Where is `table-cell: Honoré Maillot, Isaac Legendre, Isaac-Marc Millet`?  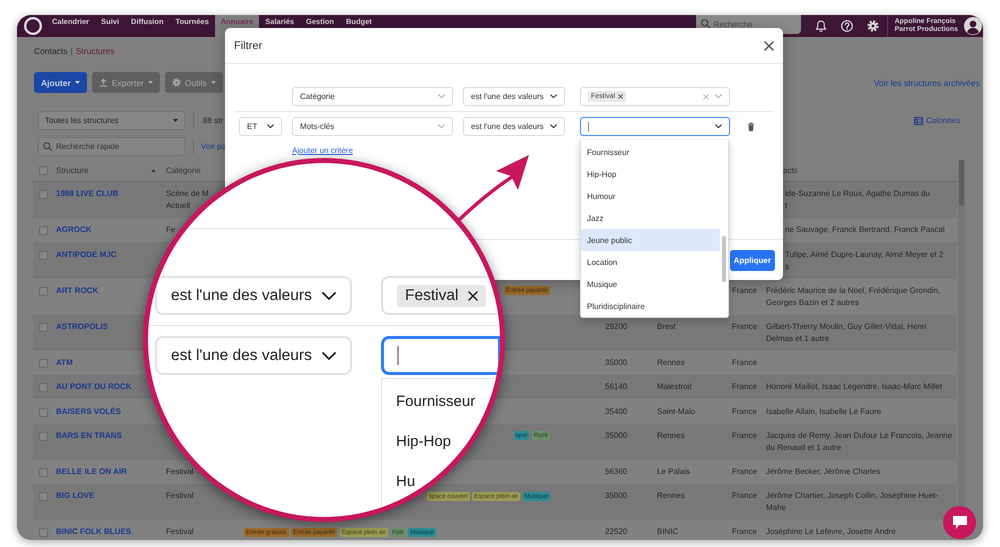
table-cell: Honoré Maillot, Isaac Legendre, Isaac-Marc Millet is located at coordinates (854, 387).